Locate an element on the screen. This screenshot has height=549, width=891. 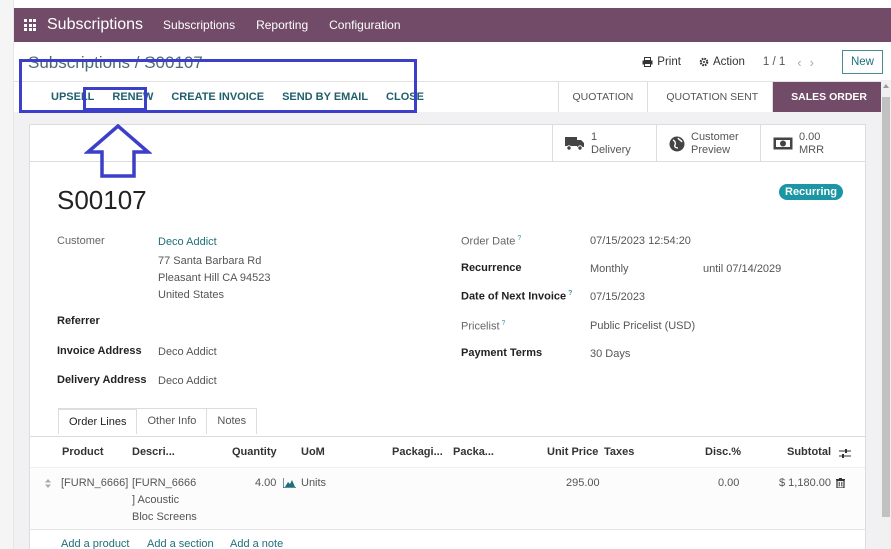
annotation-up-arrow-icon is located at coordinates (118, 151).